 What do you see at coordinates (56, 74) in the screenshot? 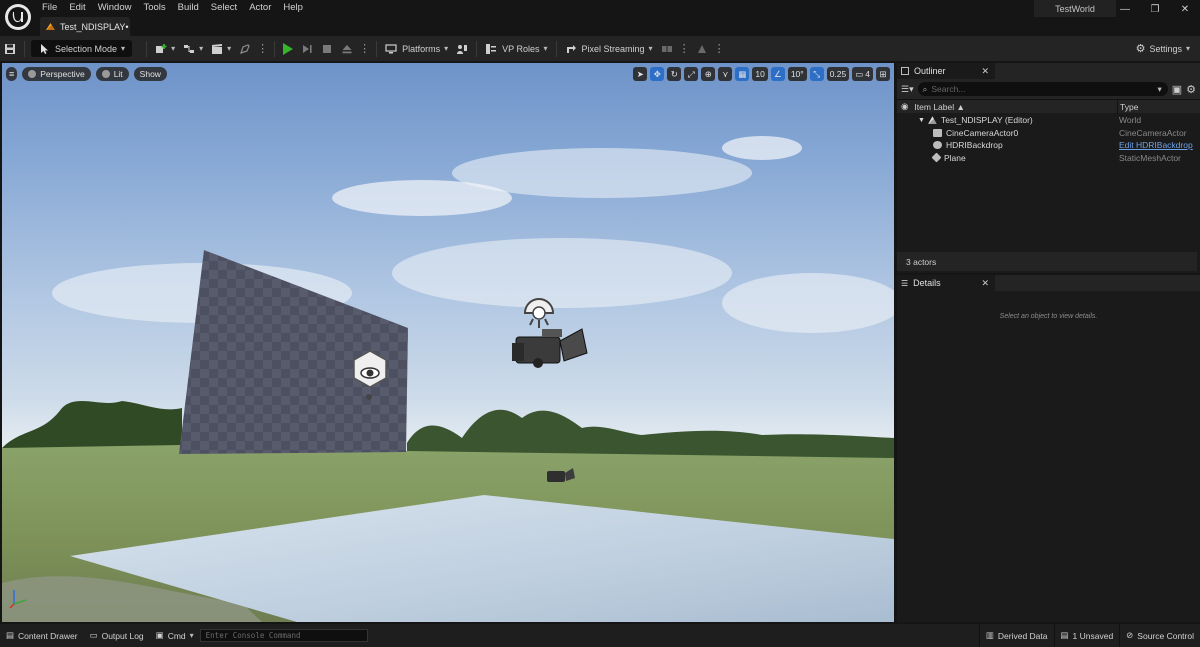
I see `perspective-dropdown: Perspective` at bounding box center [56, 74].